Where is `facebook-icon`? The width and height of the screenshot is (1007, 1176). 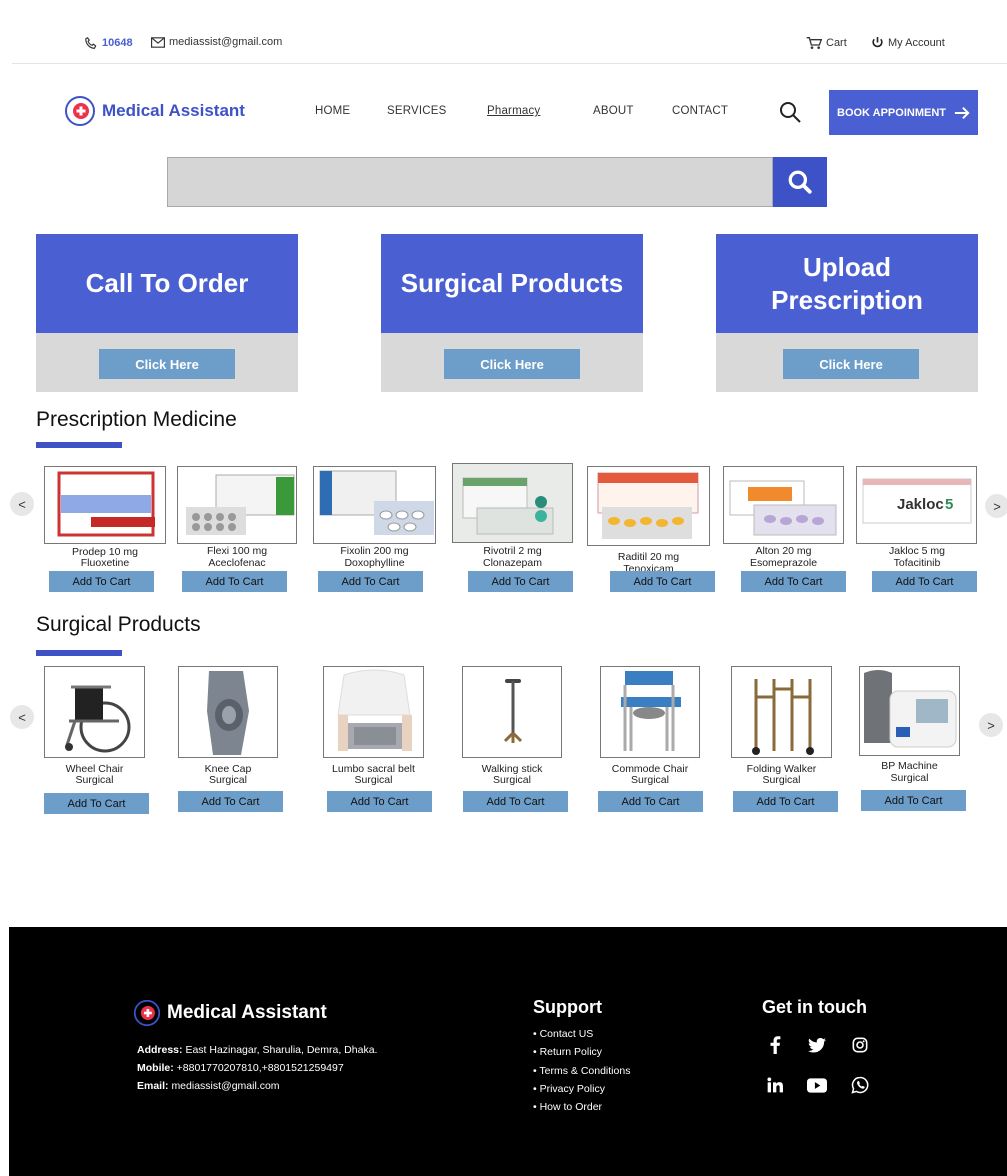
facebook-icon is located at coordinates (775, 1045).